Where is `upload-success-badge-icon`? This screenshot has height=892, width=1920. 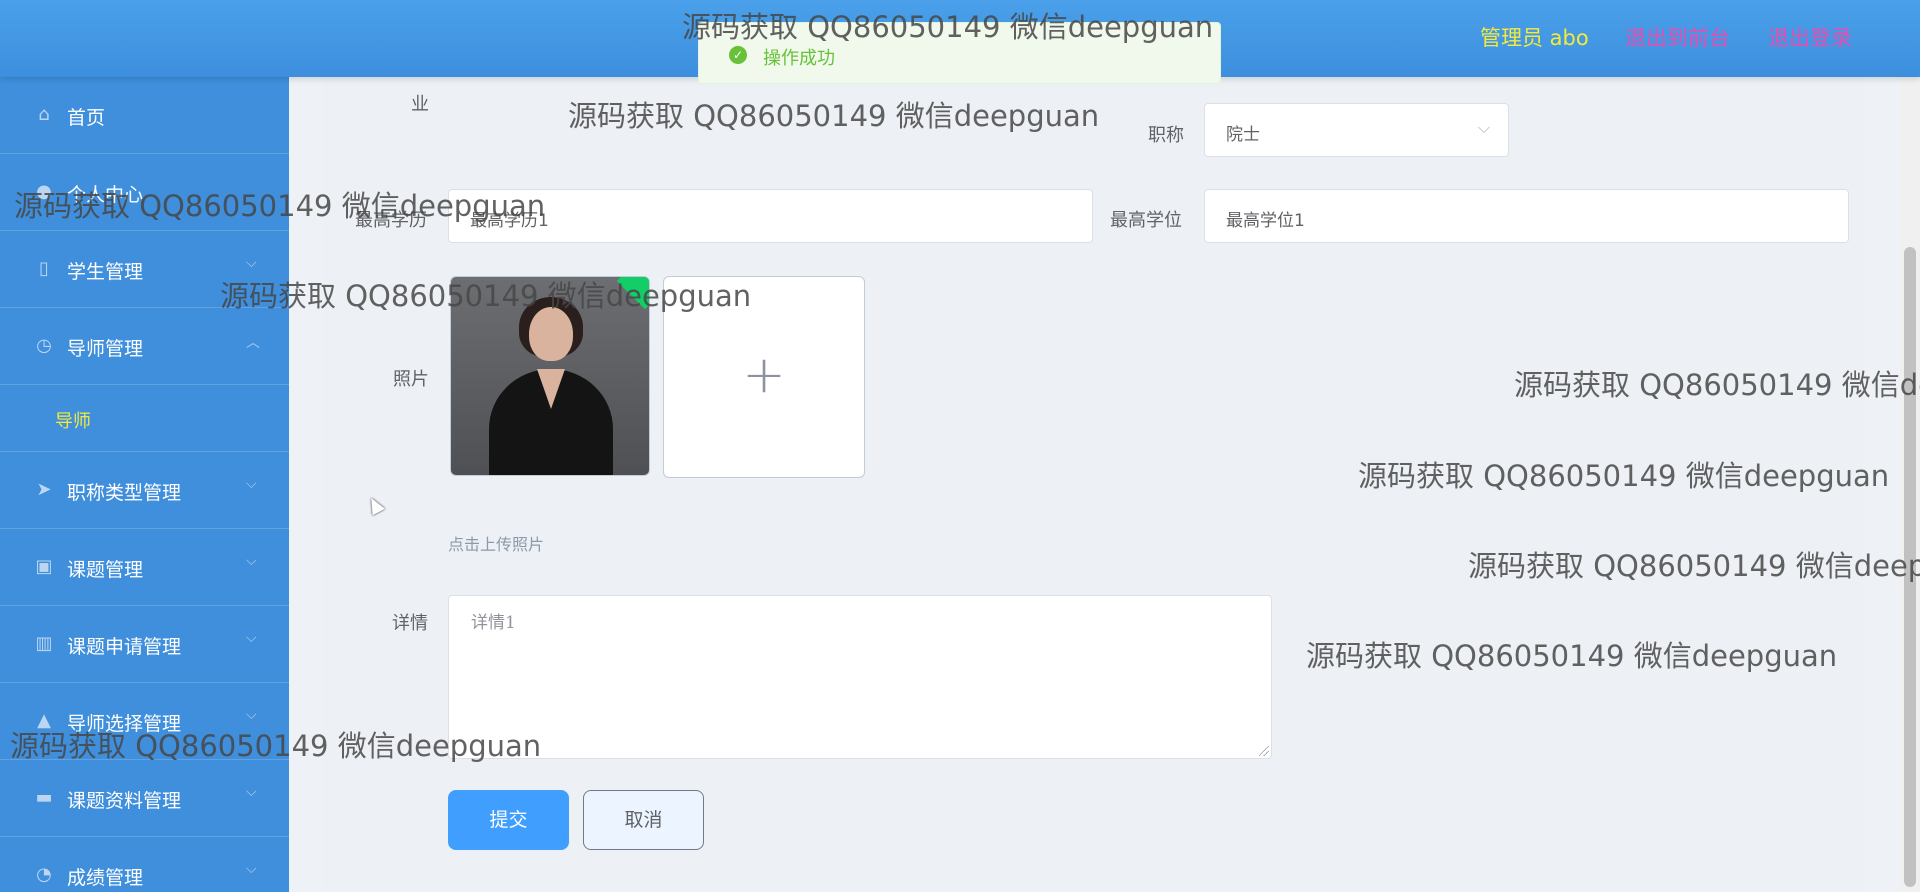 upload-success-badge-icon is located at coordinates (632, 293).